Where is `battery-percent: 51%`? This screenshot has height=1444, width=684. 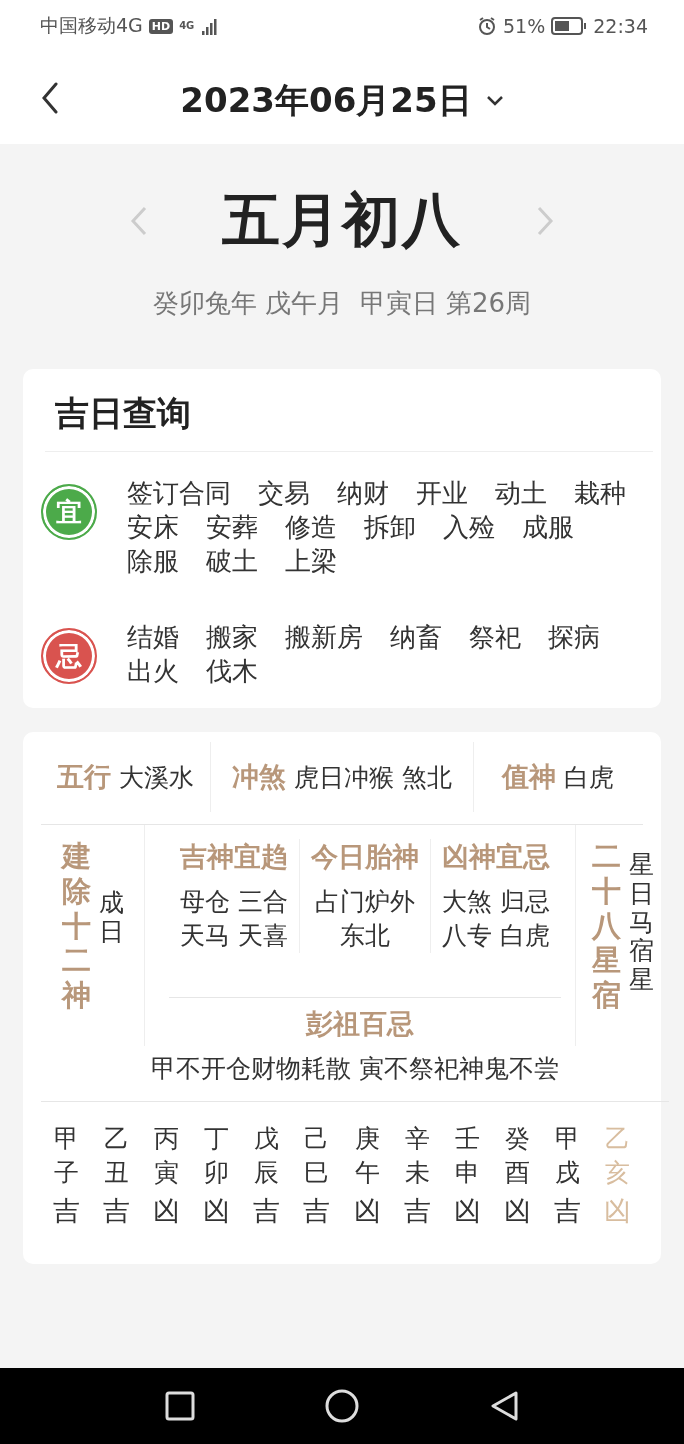
battery-percent: 51% is located at coordinates (524, 26).